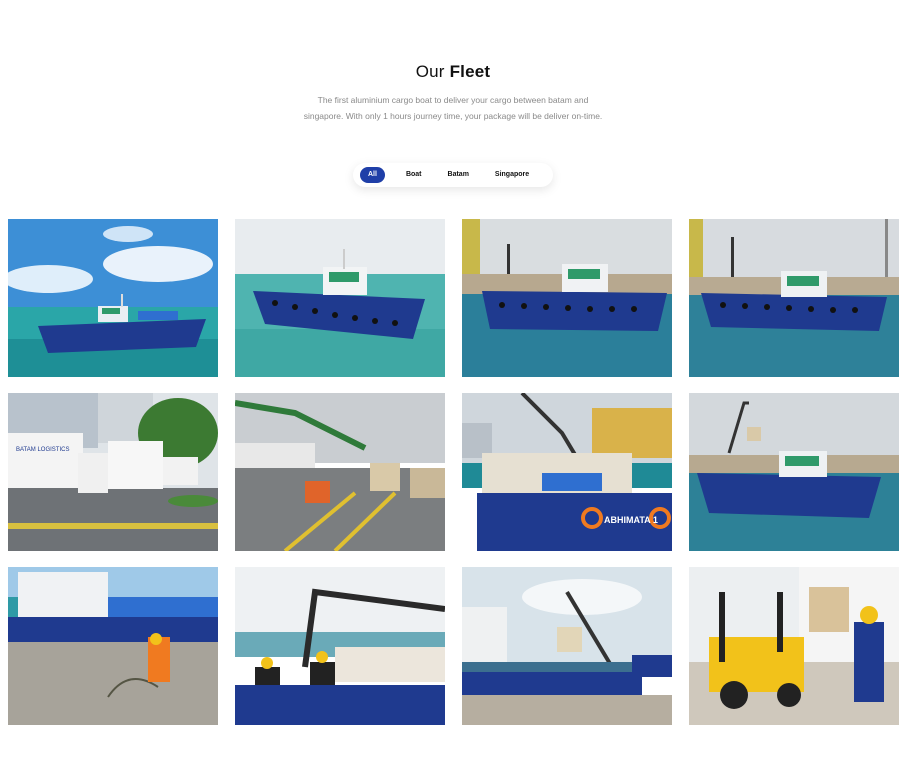 Image resolution: width=906 pixels, height=772 pixels. What do you see at coordinates (567, 298) in the screenshot?
I see `gallery-photo-boat-port-crane` at bounding box center [567, 298].